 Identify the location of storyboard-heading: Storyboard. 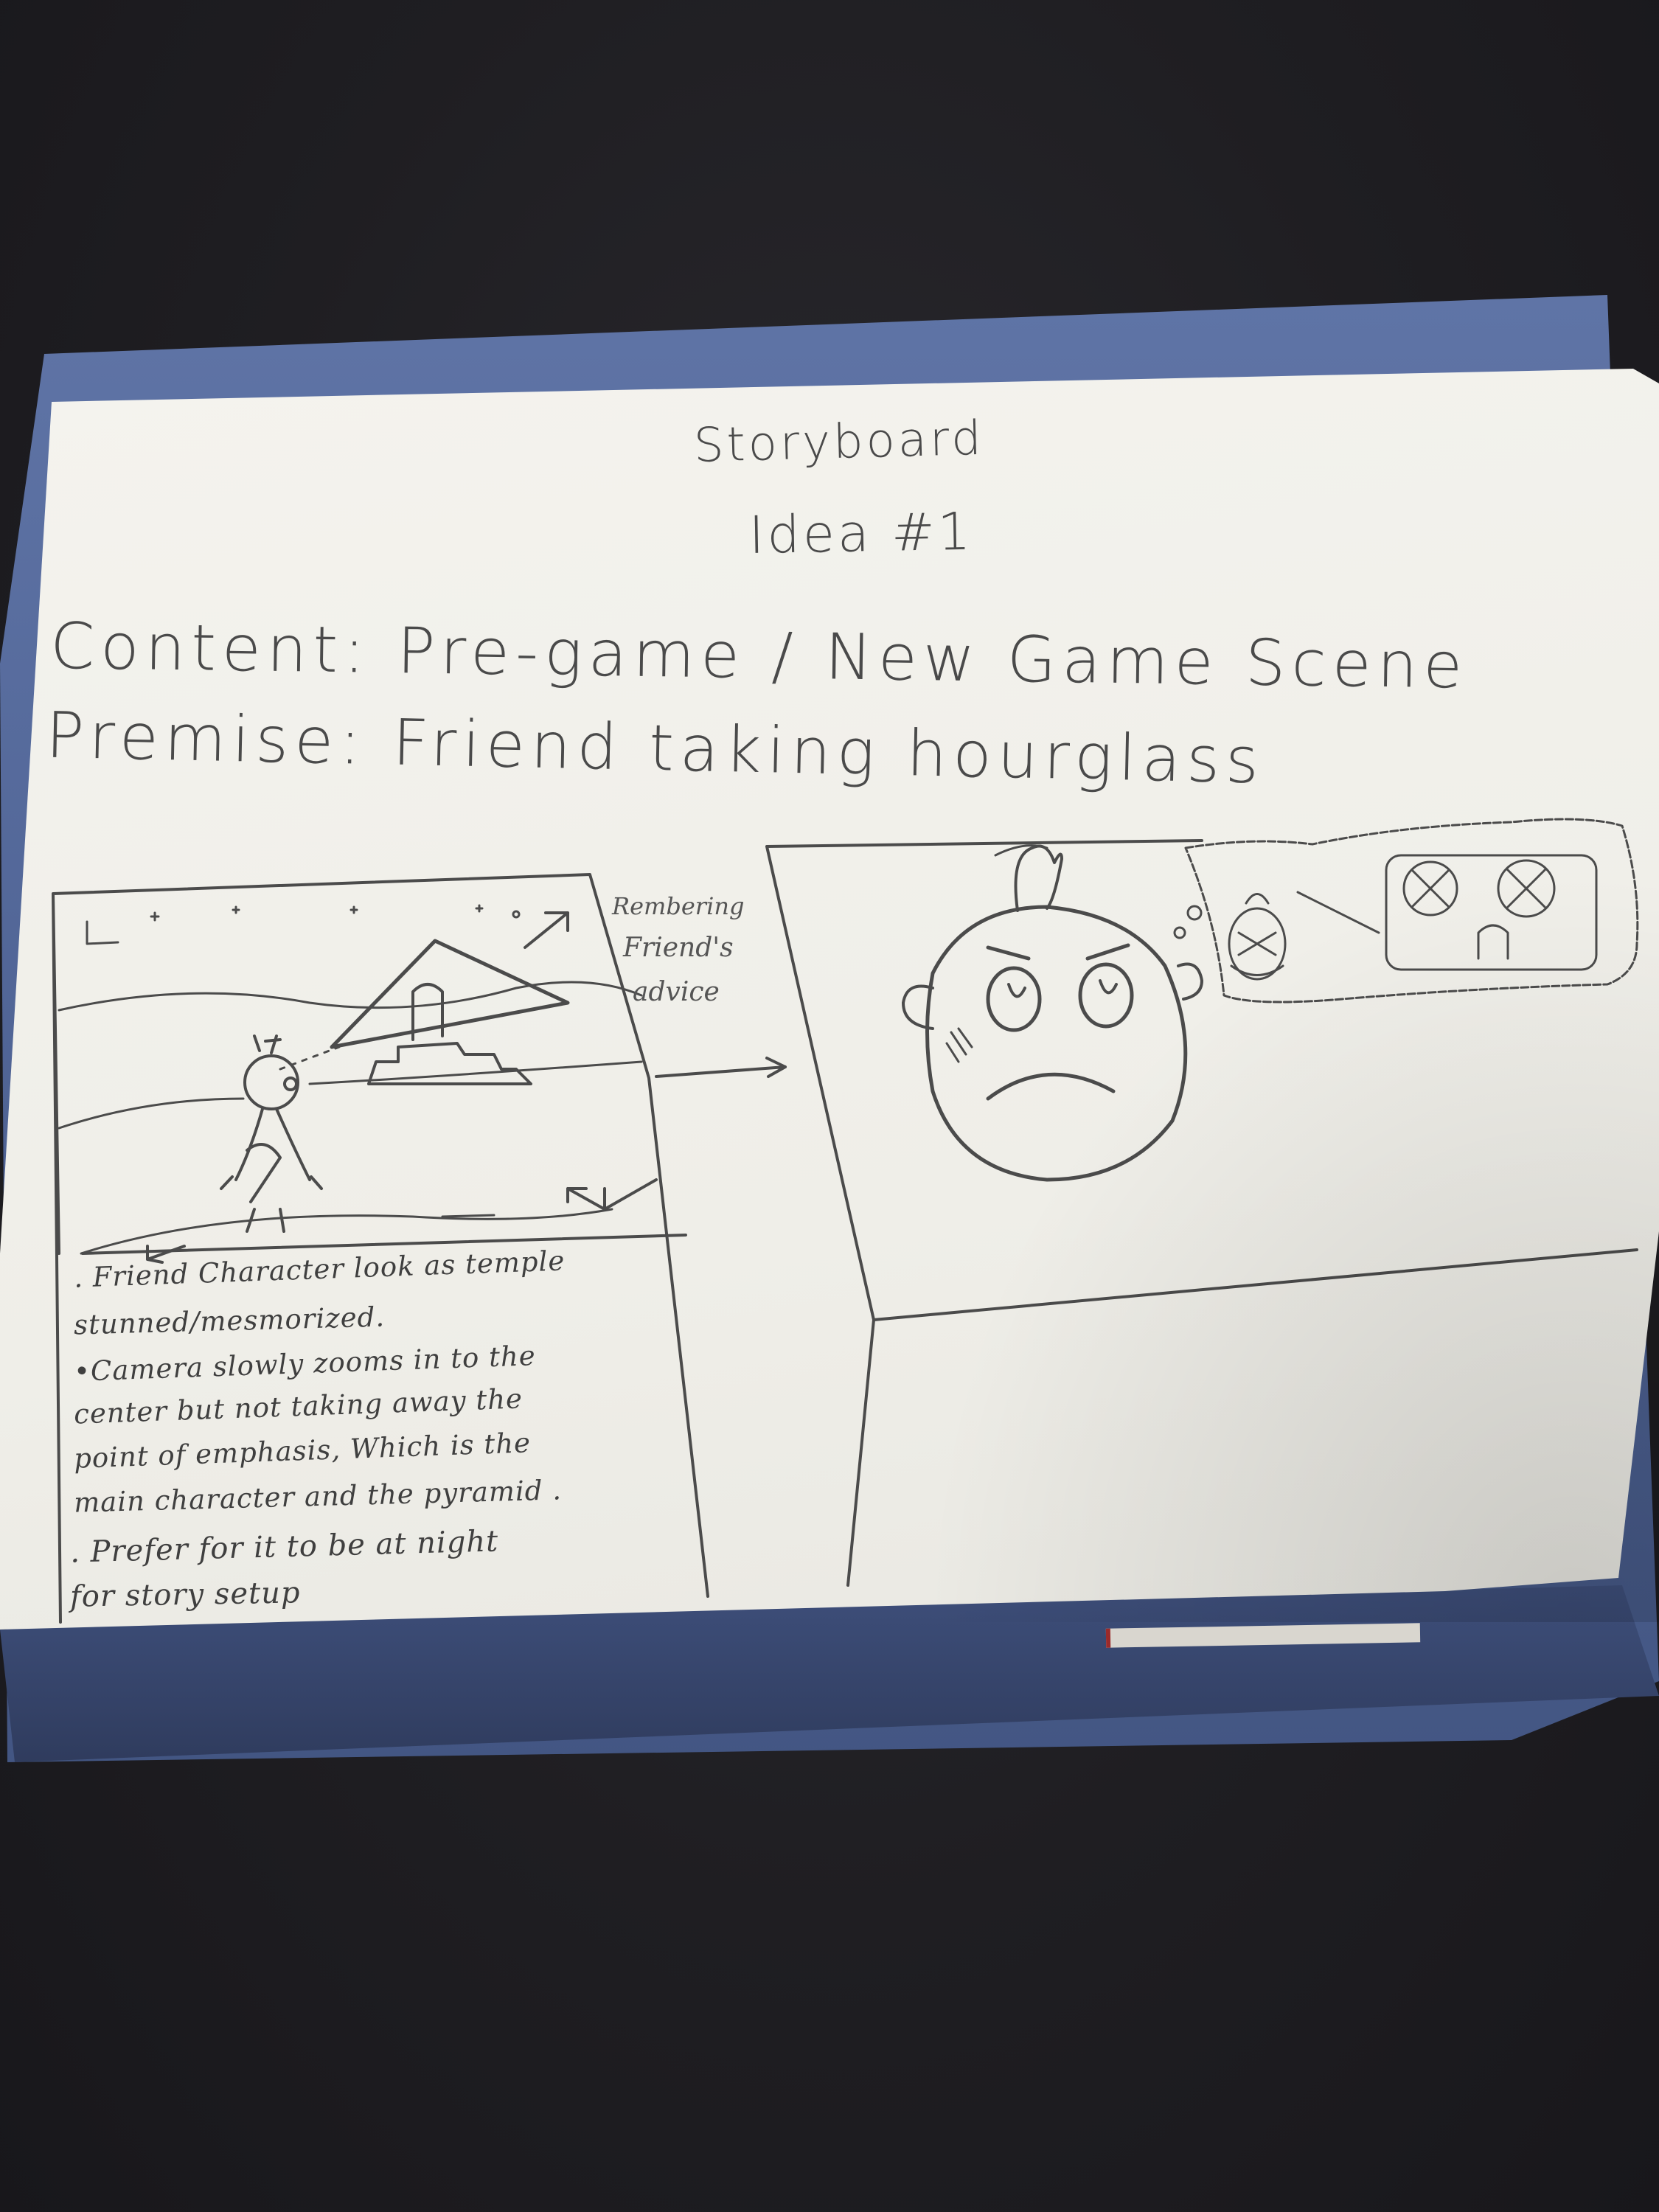
(839, 442).